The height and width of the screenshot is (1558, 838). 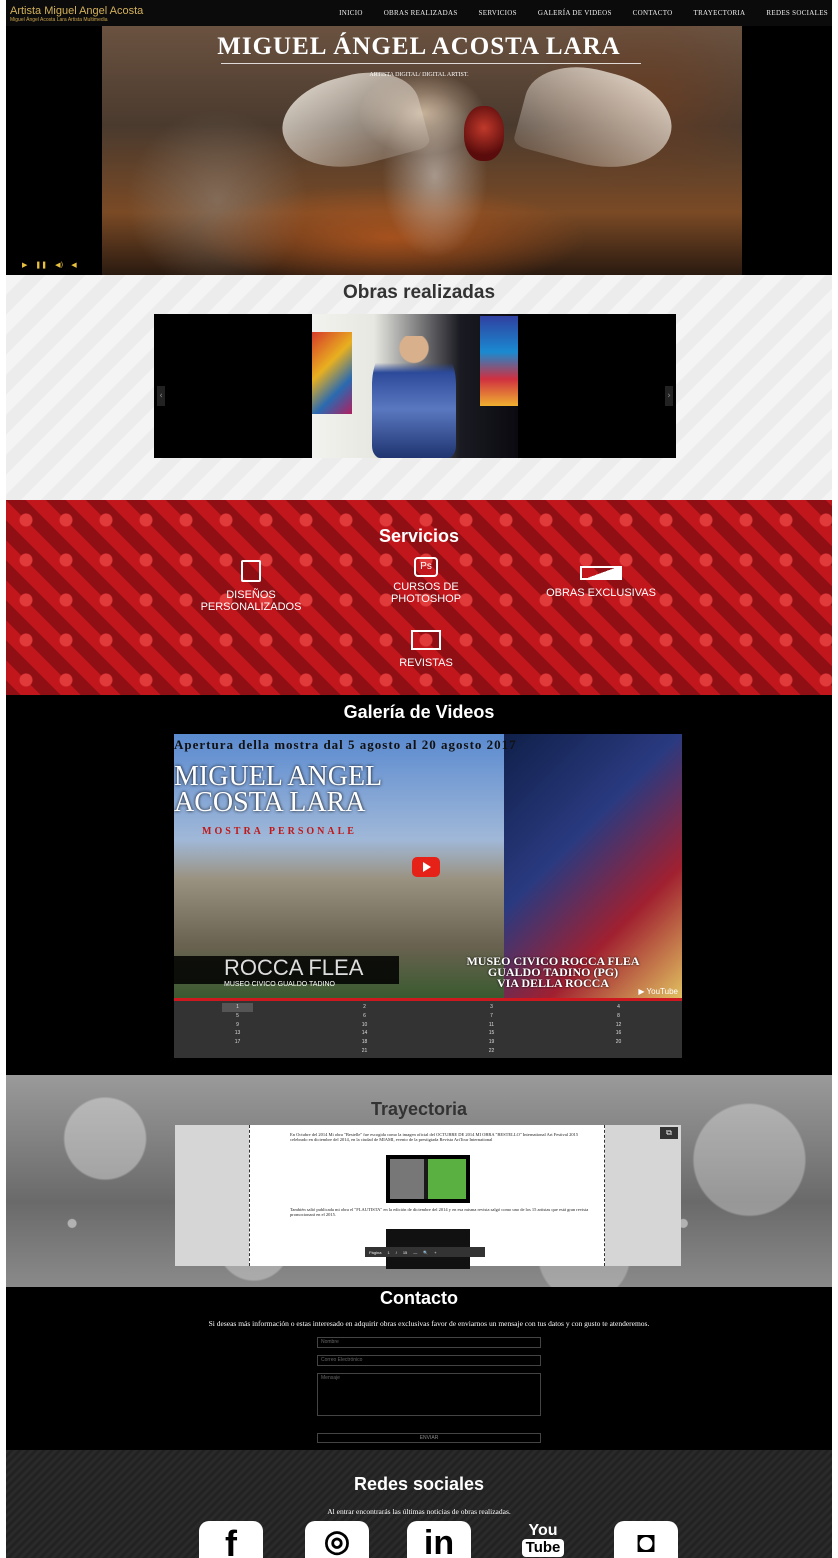 I want to click on video-page-item: 19, so click(x=491, y=1042).